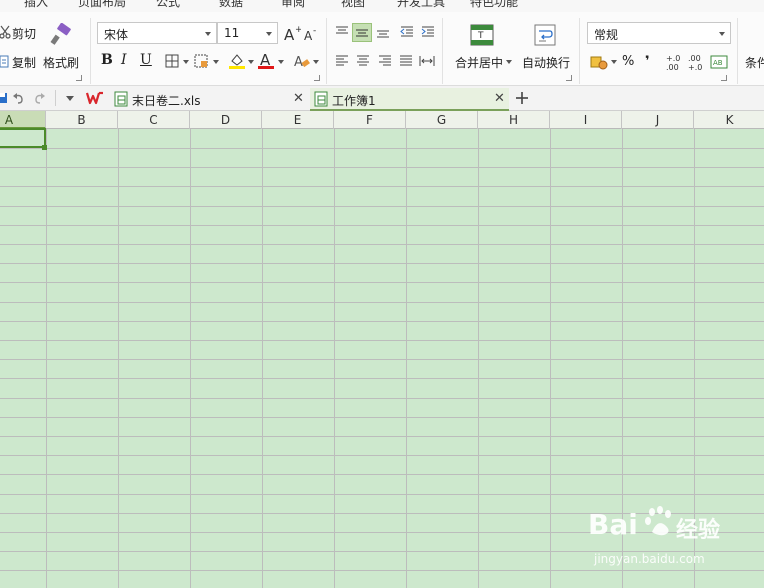 The height and width of the screenshot is (588, 764). What do you see at coordinates (266, 61) in the screenshot?
I see `font-color-icon: A` at bounding box center [266, 61].